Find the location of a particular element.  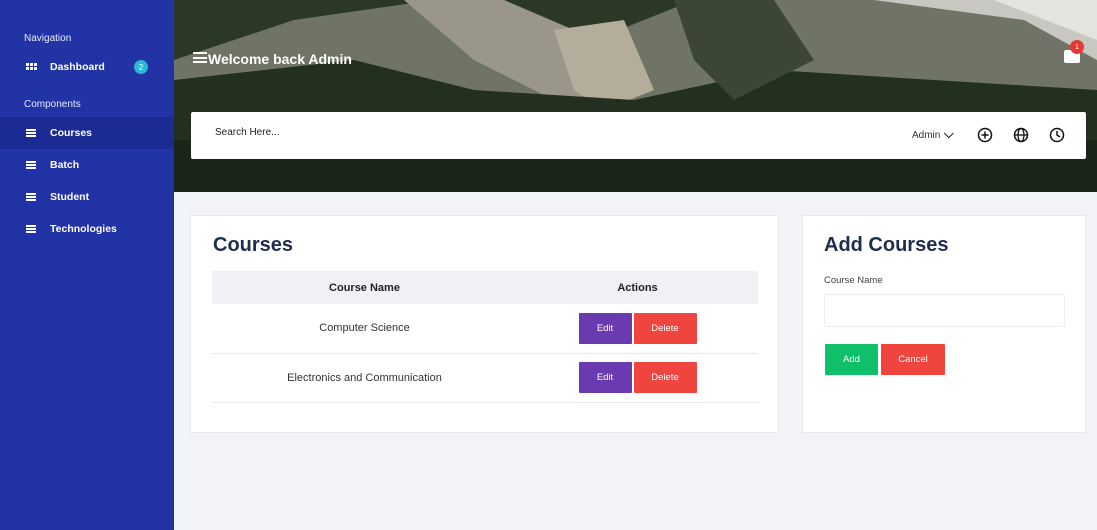

menu-toggle-icon is located at coordinates (200, 57).